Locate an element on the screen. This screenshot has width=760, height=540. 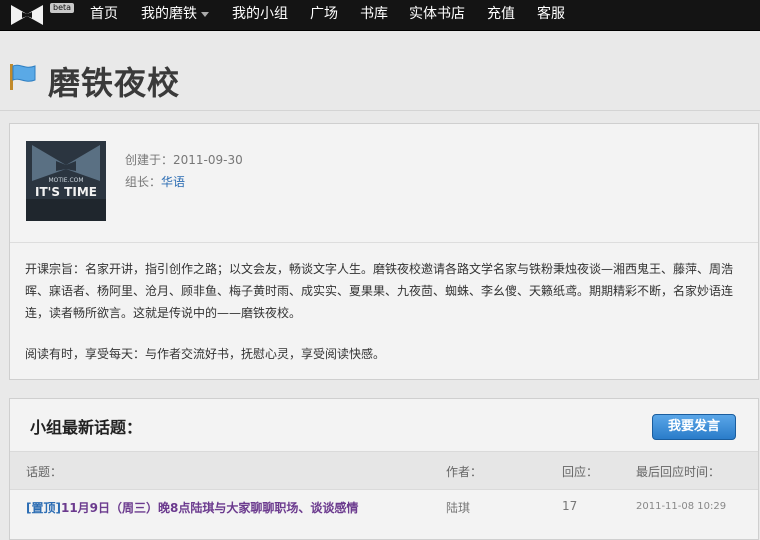
created-date: 2011-09-30 is located at coordinates (208, 160).